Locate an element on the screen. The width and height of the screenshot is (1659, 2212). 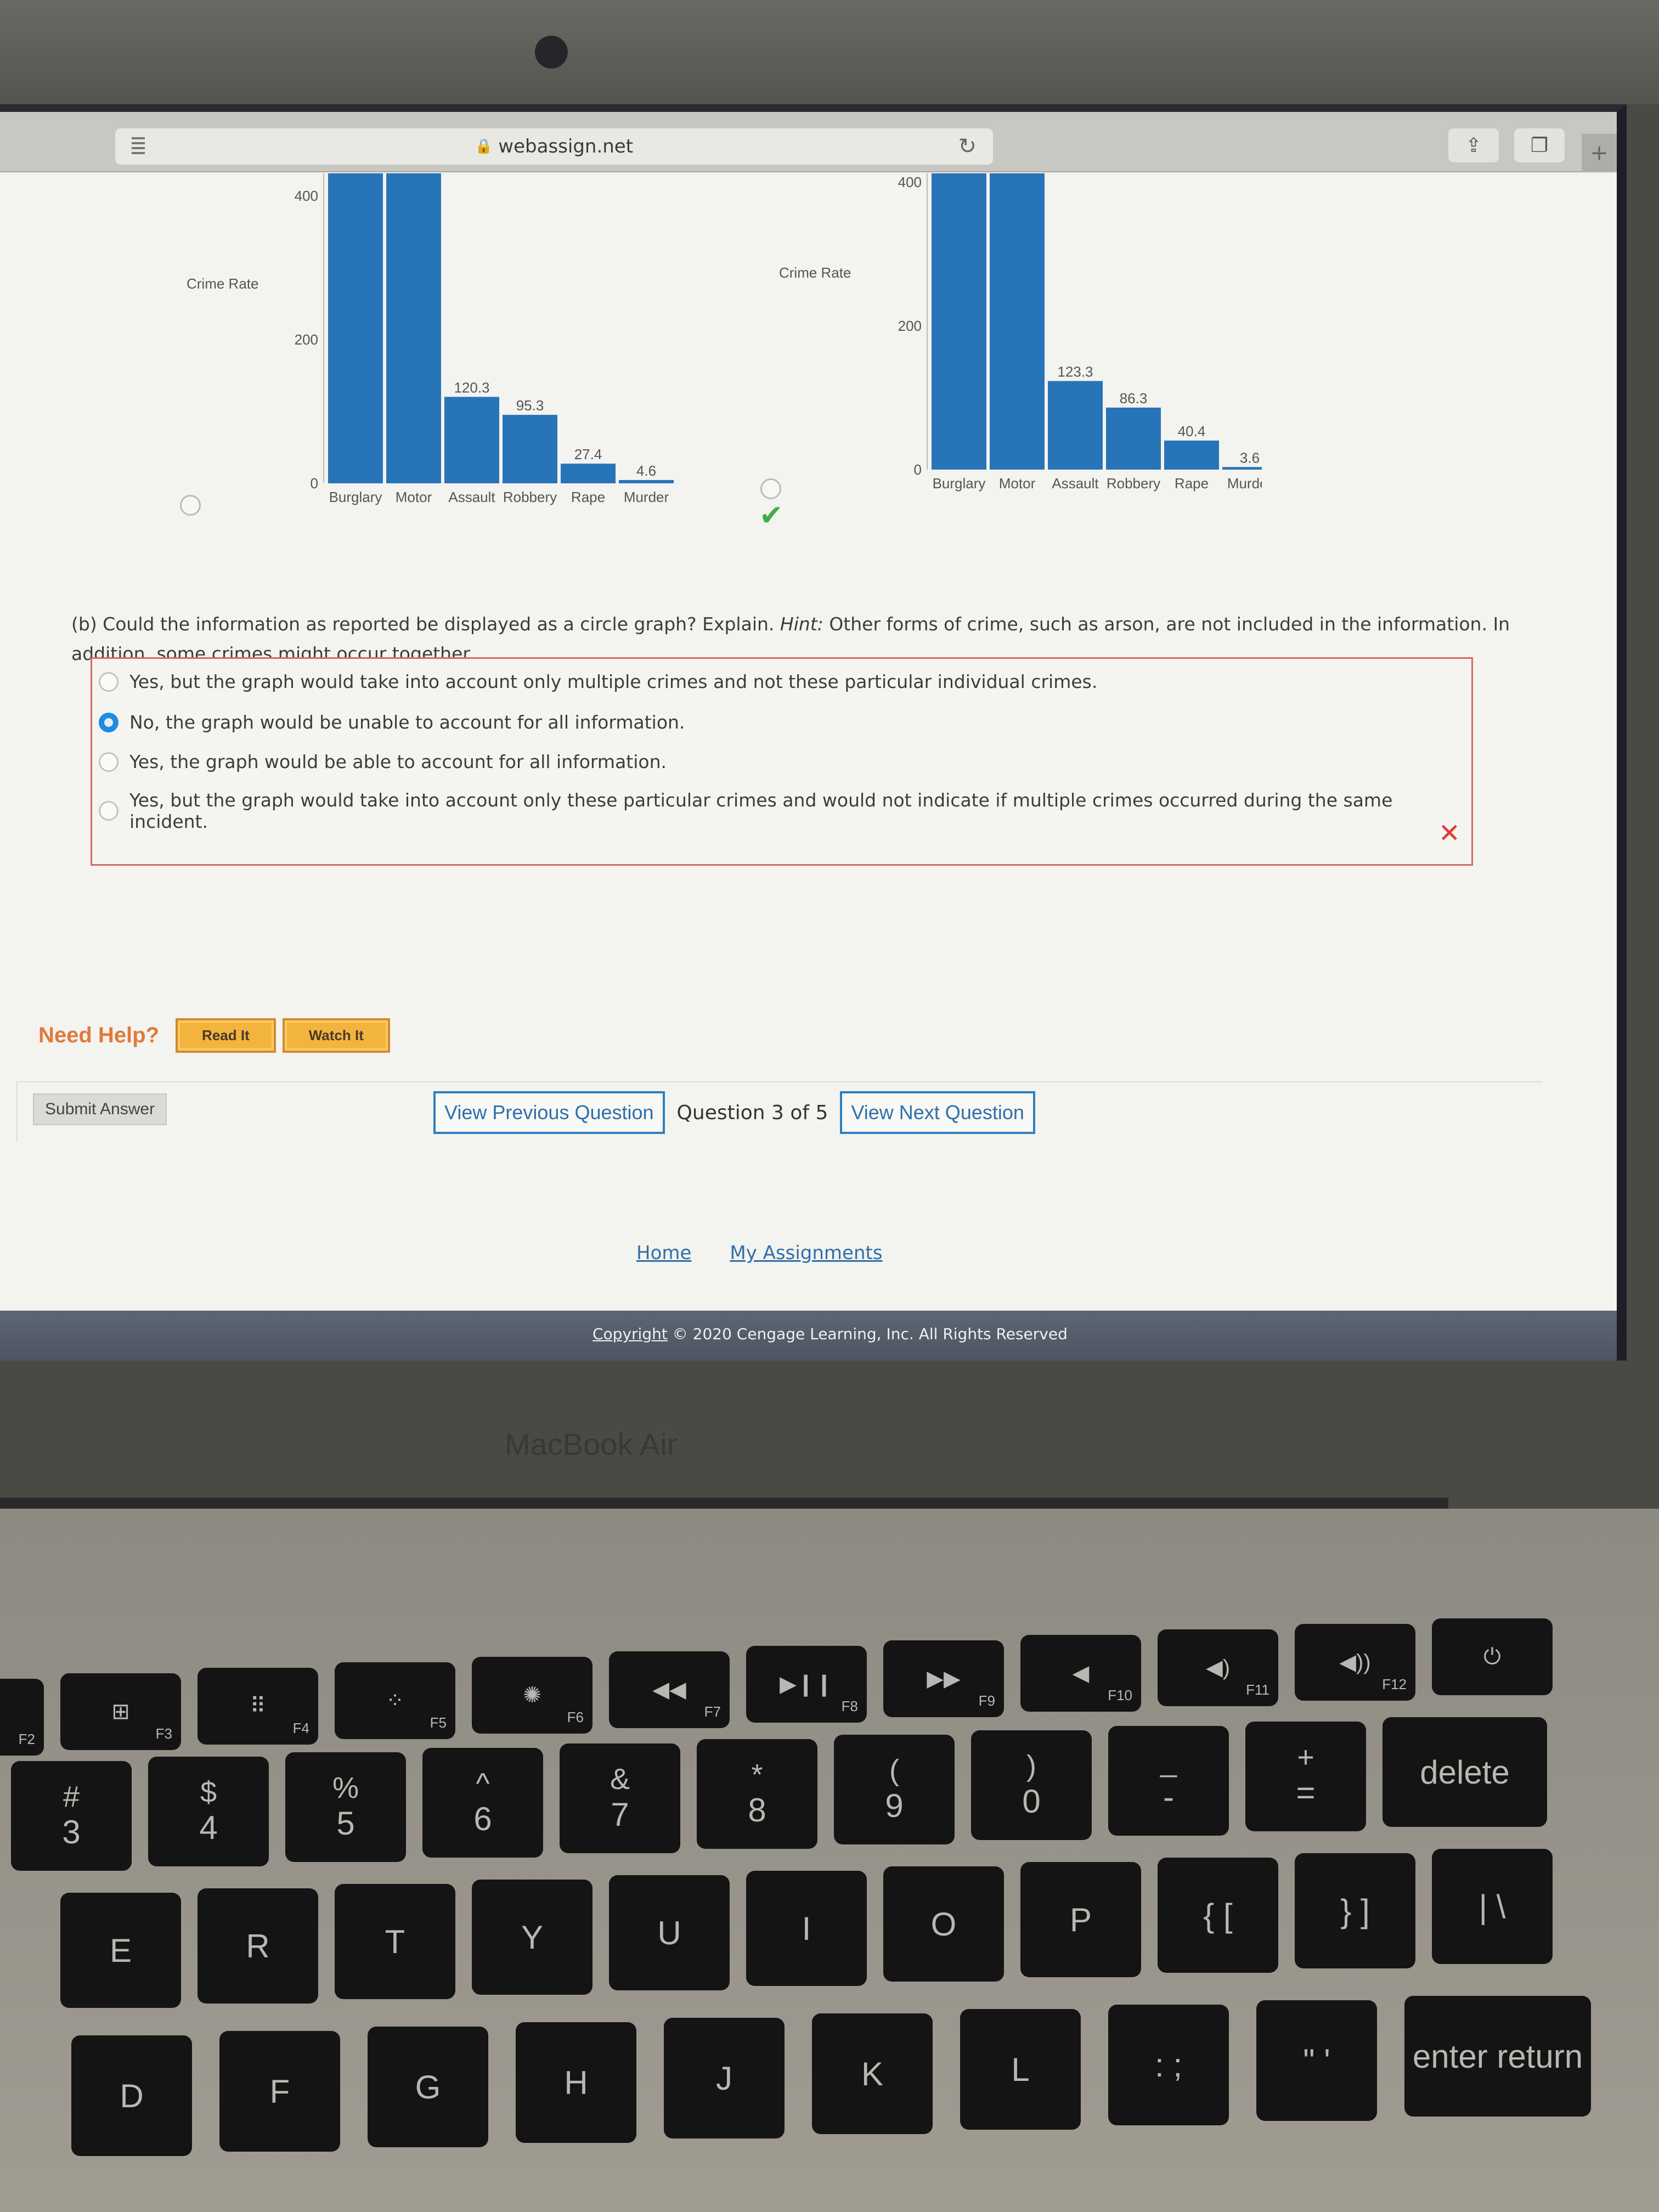
key-K: K is located at coordinates (873, 2073).